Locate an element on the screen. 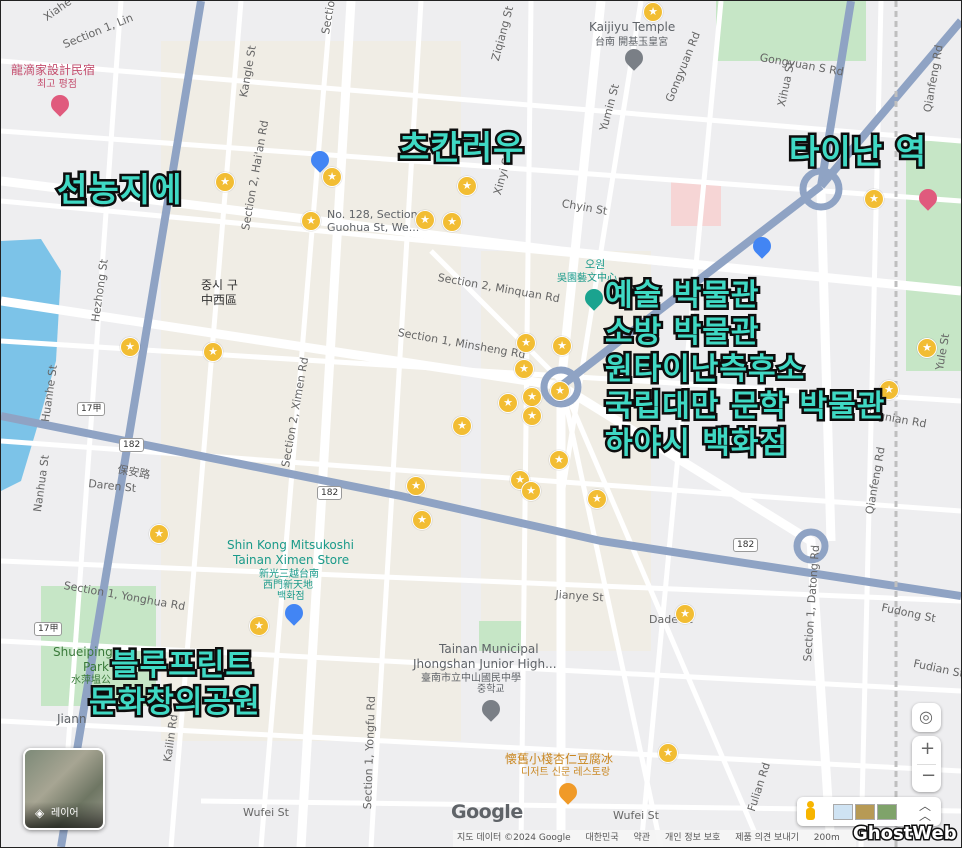 Image resolution: width=962 pixels, height=848 pixels. place-name-cn: 臺南市立中山國民中學 is located at coordinates (471, 678).